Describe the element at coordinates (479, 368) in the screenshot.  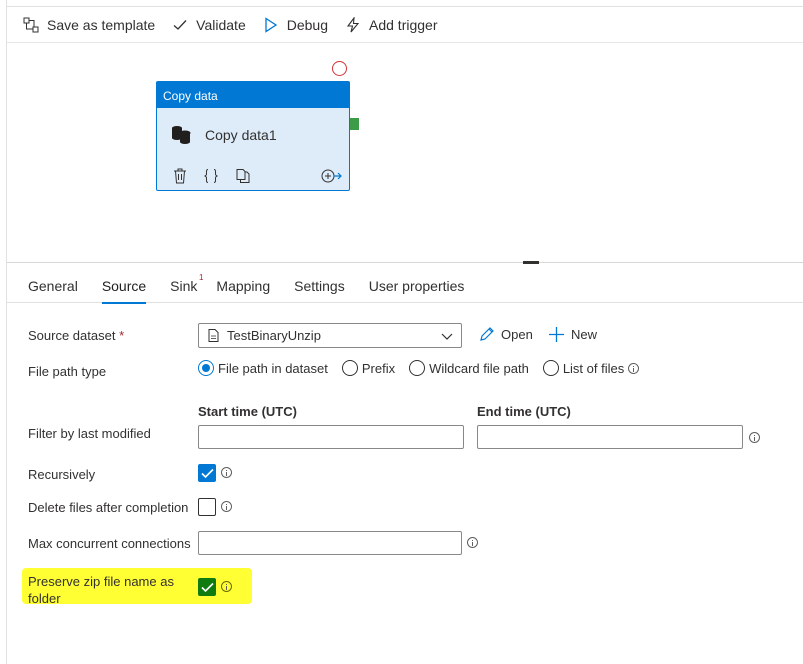
I see `radio-label: Wildcard file path` at that location.